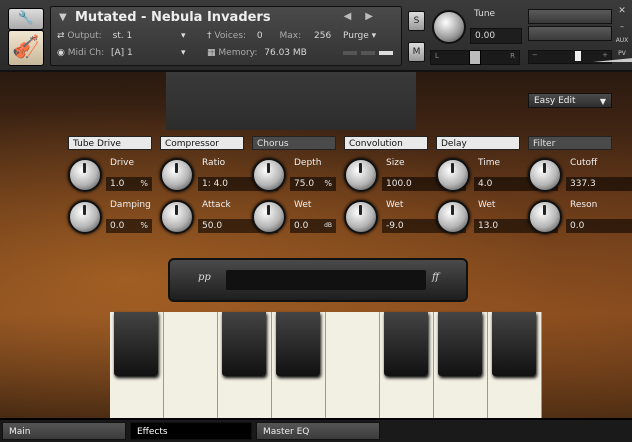 The height and width of the screenshot is (442, 632). What do you see at coordinates (304, 184) in the screenshot?
I see `param-value-text: 75.0` at bounding box center [304, 184].